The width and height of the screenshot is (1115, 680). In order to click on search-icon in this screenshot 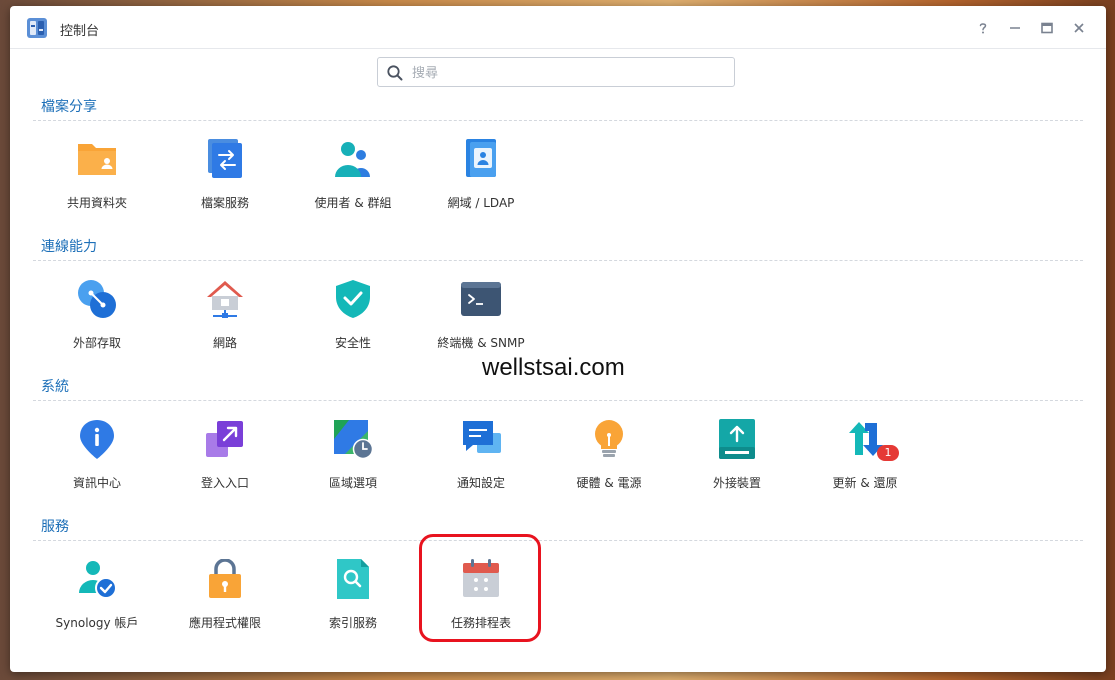, I will do `click(395, 73)`.